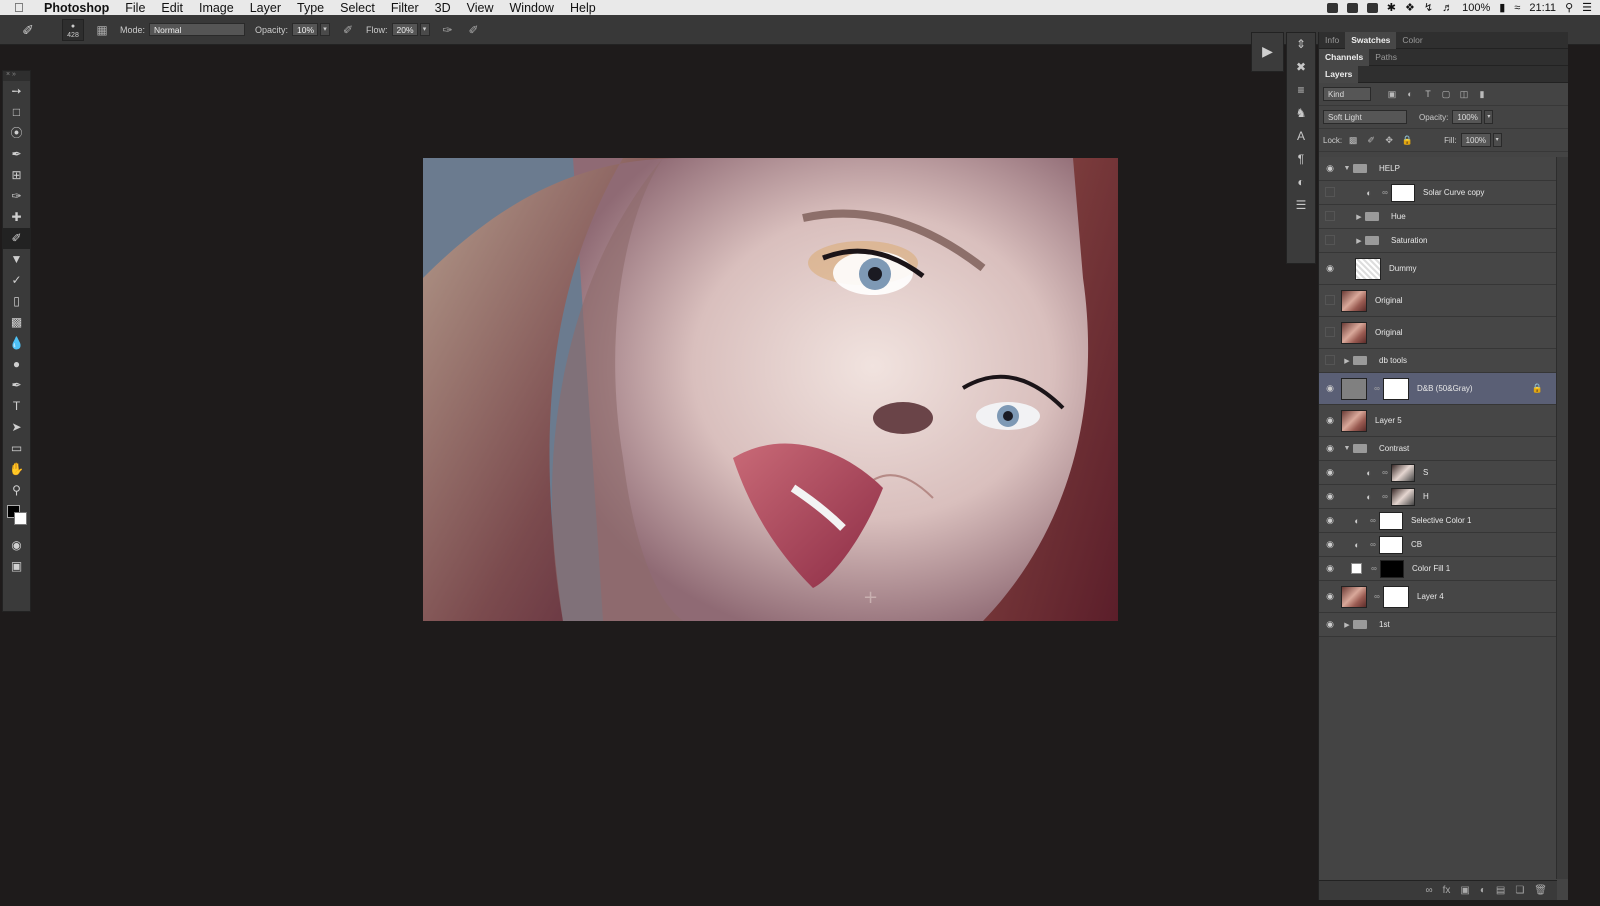  Describe the element at coordinates (1301, 90) in the screenshot. I see `adjustments-icon: ≡` at that location.